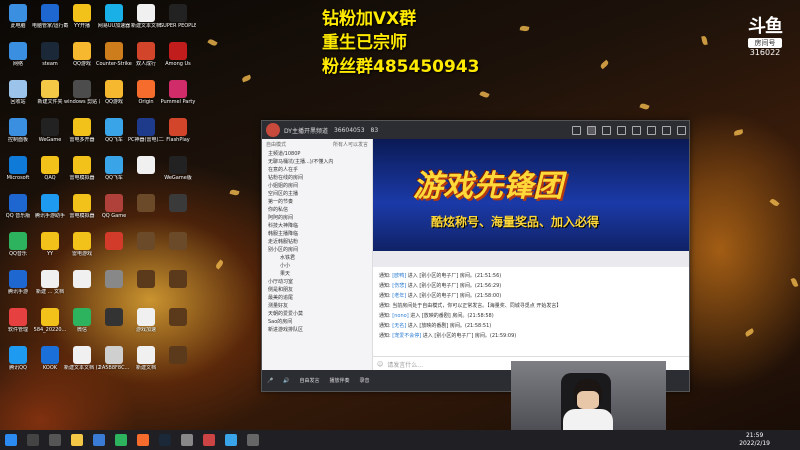  What do you see at coordinates (399, 296) in the screenshot?
I see `message-user: [老年]` at bounding box center [399, 296].